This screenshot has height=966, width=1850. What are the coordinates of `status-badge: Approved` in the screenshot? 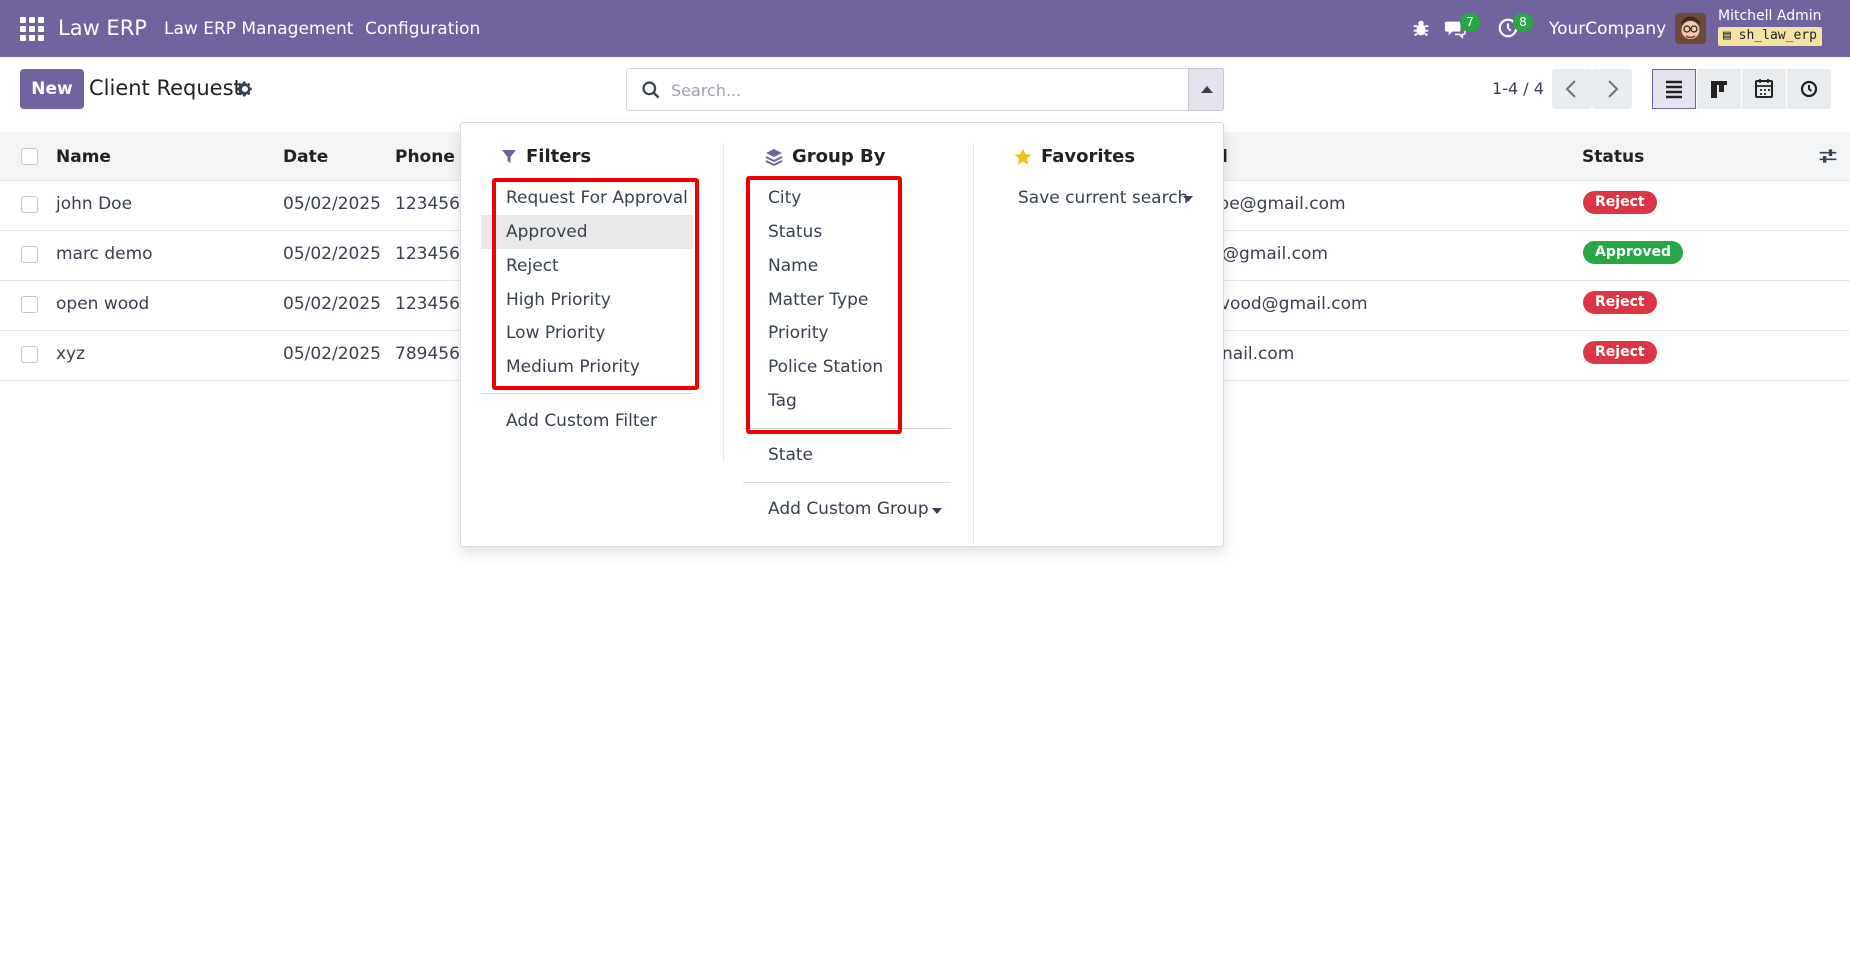 It's located at (1633, 252).